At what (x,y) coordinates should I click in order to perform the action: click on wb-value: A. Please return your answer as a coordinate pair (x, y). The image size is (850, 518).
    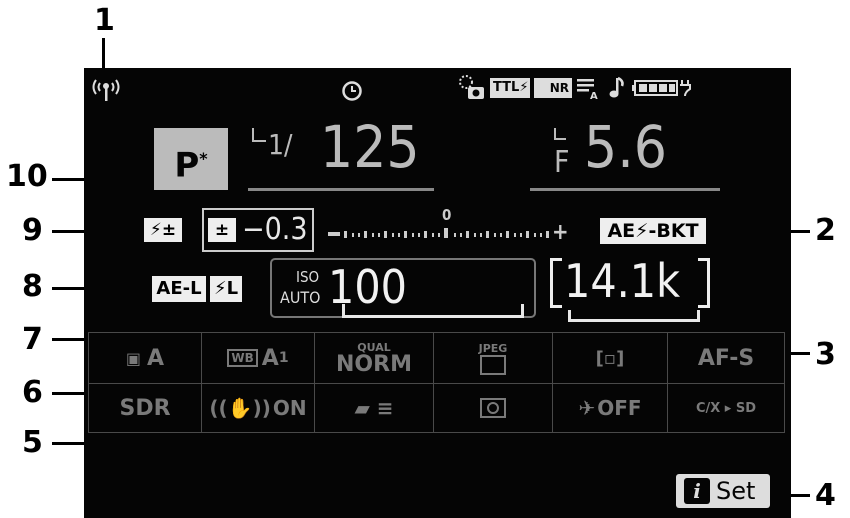
    Looking at the image, I should click on (270, 358).